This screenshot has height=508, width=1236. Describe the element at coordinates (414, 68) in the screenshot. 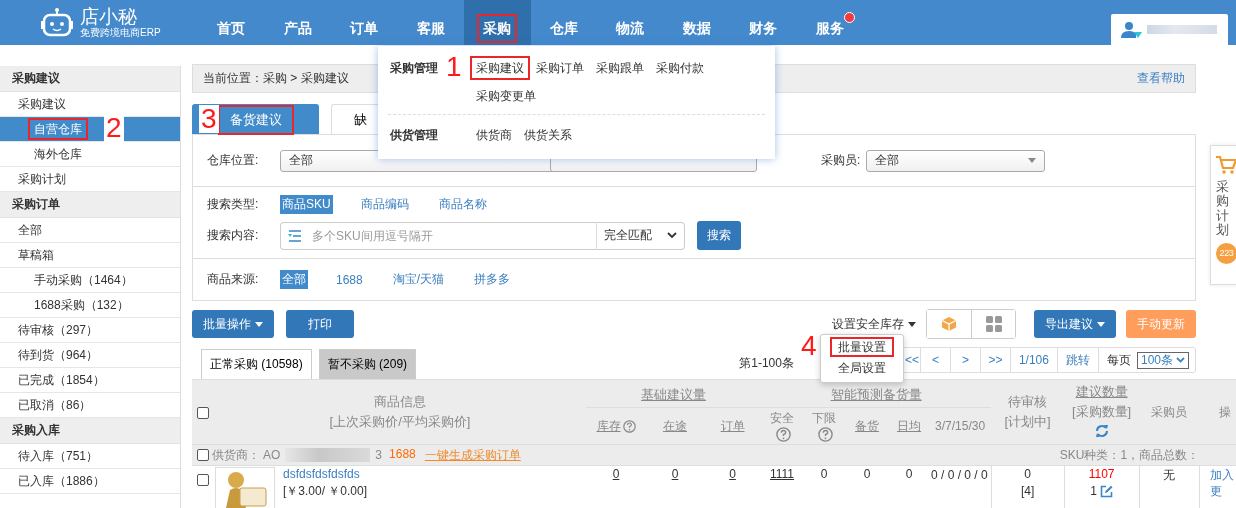

I see `menu-group-title: 采购管理` at that location.